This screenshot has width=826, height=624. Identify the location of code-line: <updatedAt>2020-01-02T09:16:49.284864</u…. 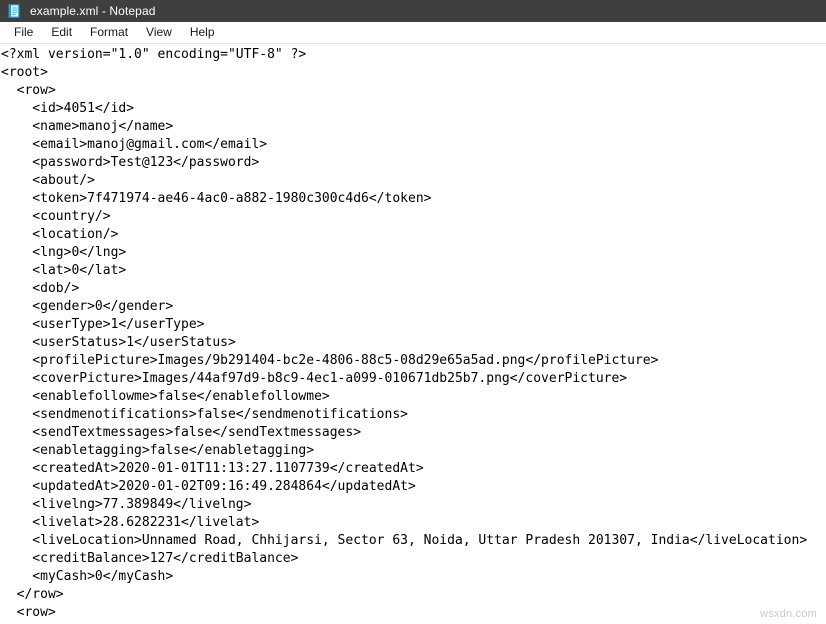
(208, 486).